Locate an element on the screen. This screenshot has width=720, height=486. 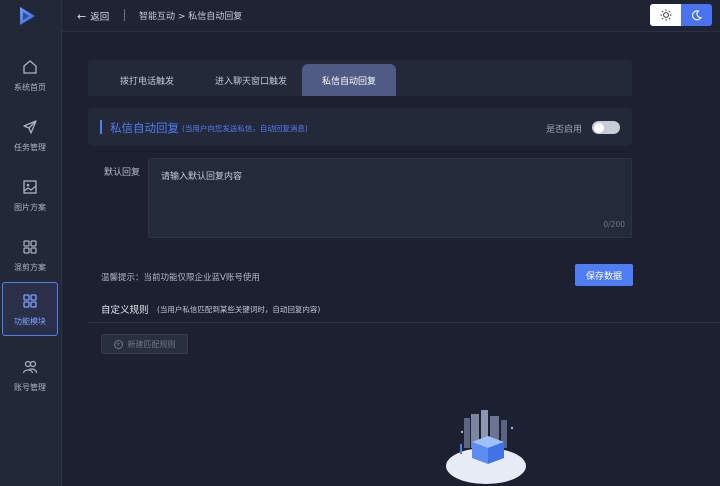
tip-text: 温馨提示：当前功能仅限企业蓝V账号使用 is located at coordinates (180, 278).